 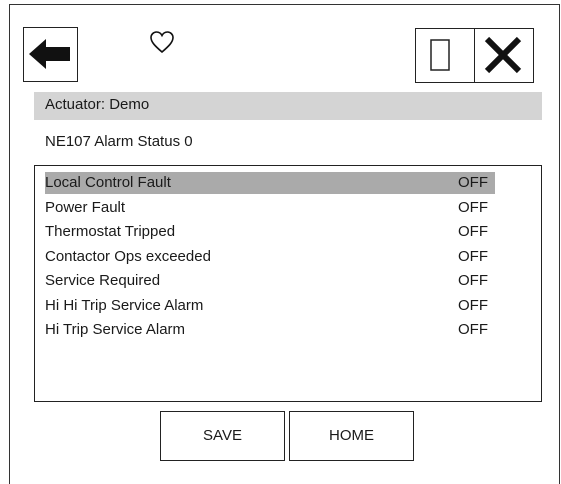 I want to click on close-icon, so click(x=503, y=55).